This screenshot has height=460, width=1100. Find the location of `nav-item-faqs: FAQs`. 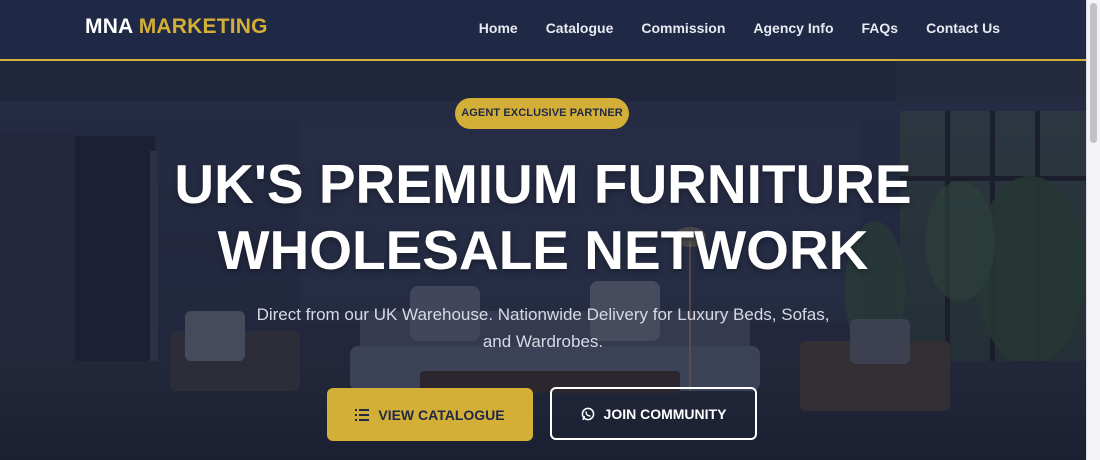

nav-item-faqs: FAQs is located at coordinates (880, 28).